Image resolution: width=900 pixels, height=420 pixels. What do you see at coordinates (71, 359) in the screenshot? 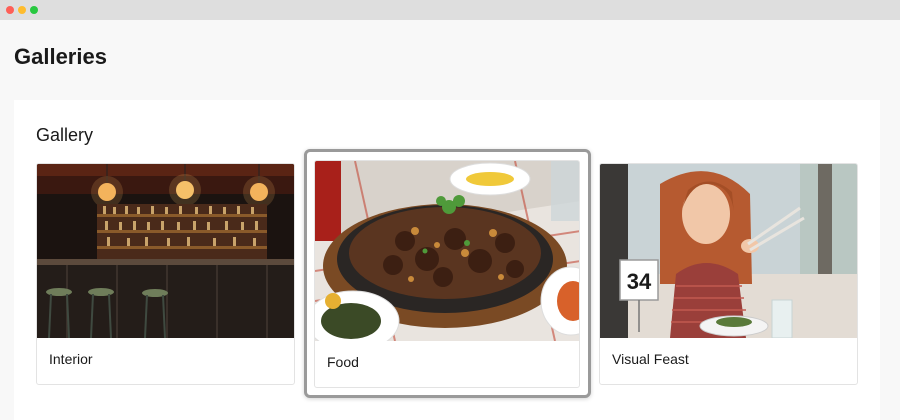
I see `gallery-card-label: Interior` at bounding box center [71, 359].